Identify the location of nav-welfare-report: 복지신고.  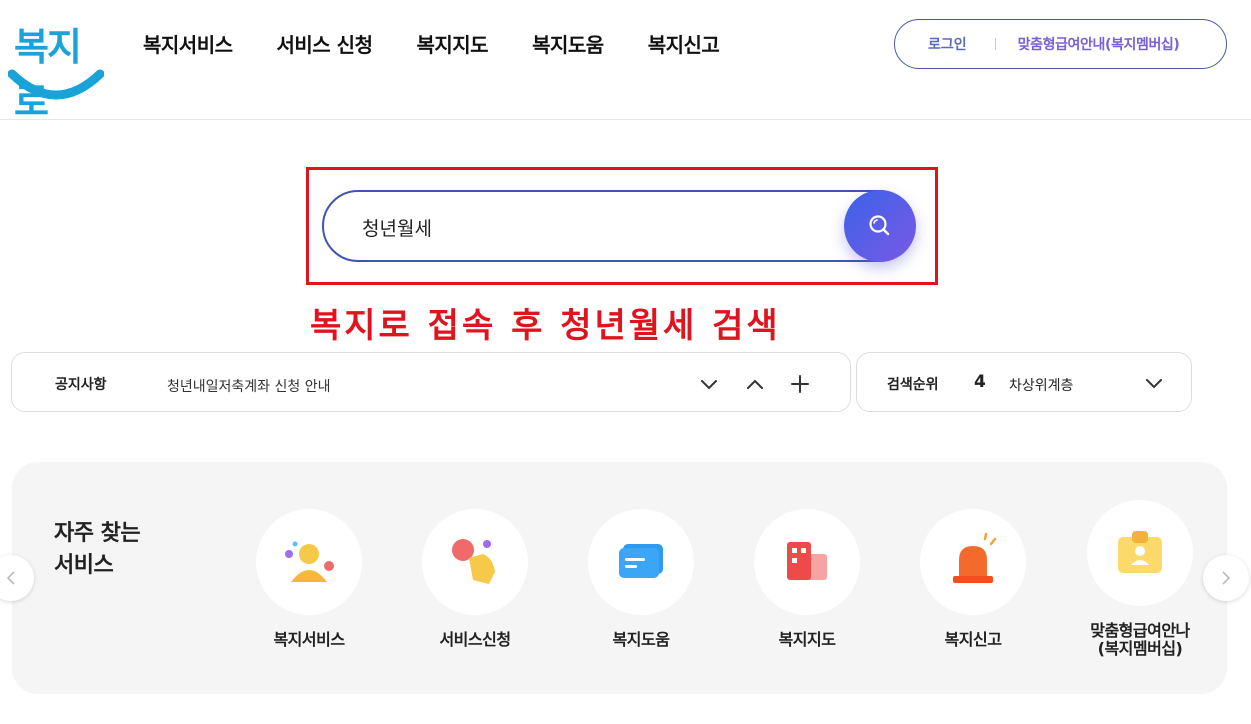
(684, 45).